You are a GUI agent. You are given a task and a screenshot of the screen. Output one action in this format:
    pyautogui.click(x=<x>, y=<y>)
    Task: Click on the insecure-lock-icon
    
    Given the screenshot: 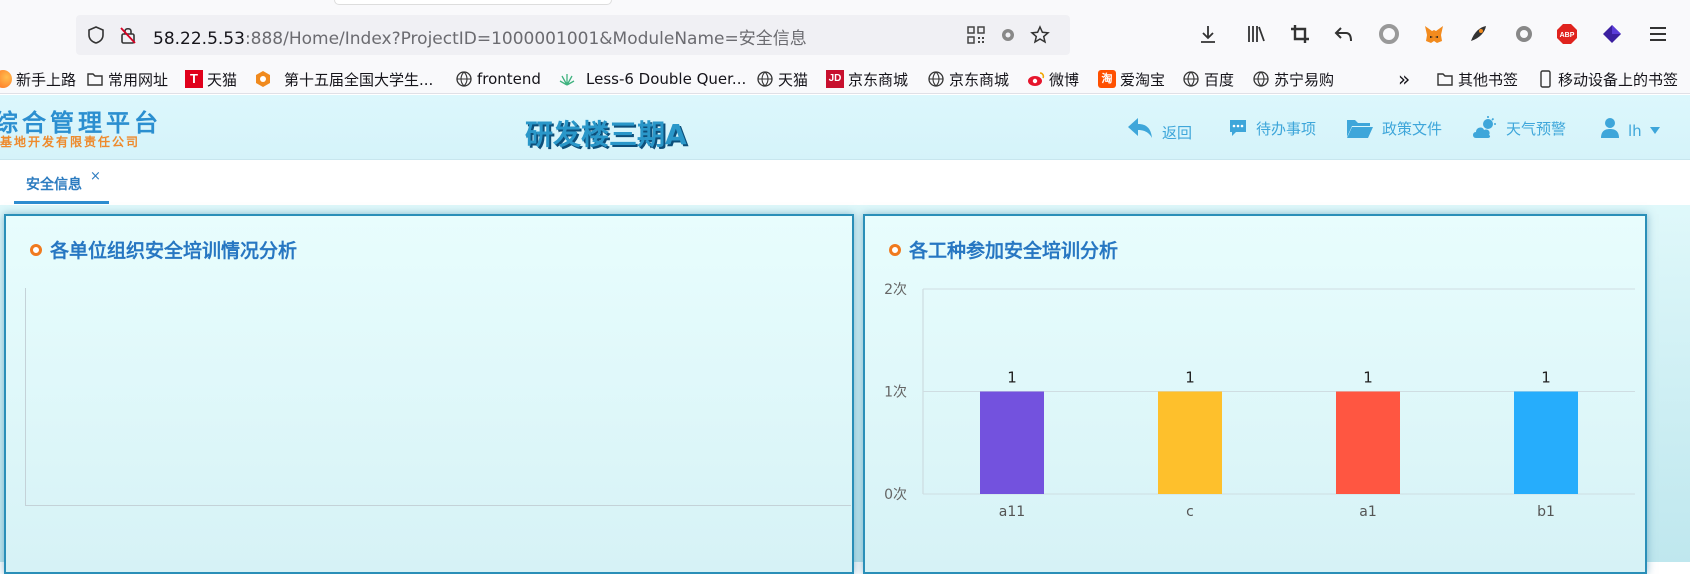 What is the action you would take?
    pyautogui.click(x=128, y=35)
    